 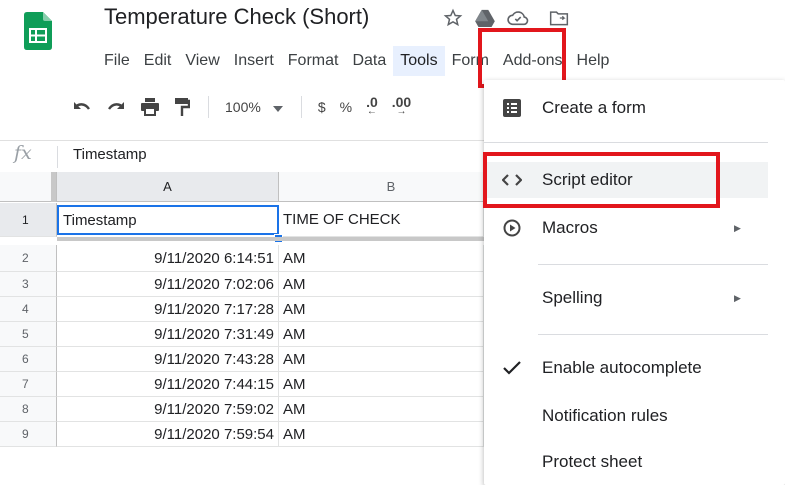 I want to click on star-icon, so click(x=453, y=18).